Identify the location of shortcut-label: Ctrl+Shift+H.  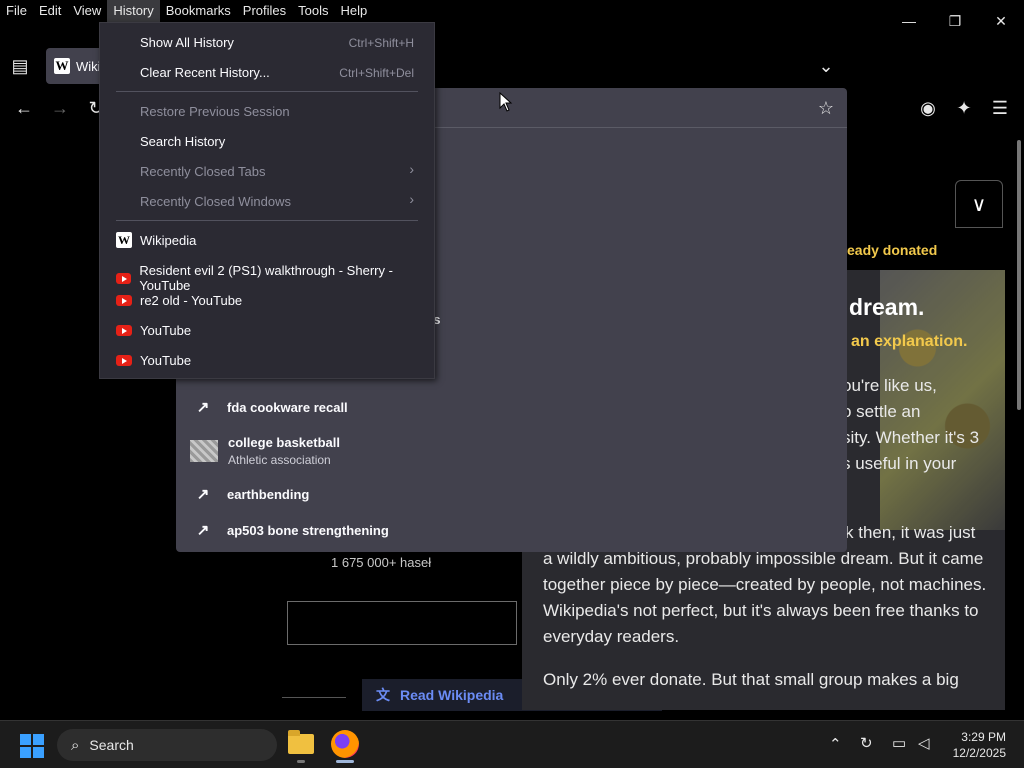
(381, 43).